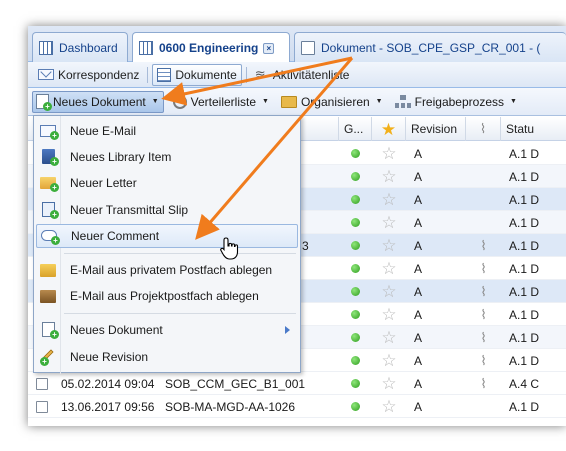 Image resolution: width=566 pixels, height=451 pixels. I want to click on subtab-korrespondenz: Korrespondenz, so click(88, 75).